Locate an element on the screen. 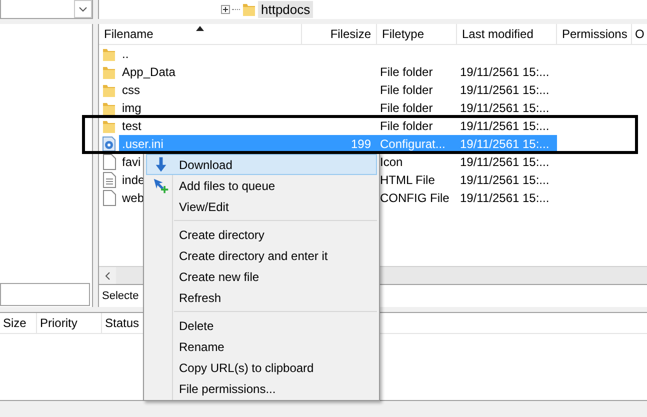 This screenshot has height=417, width=647. file-type: HTML File is located at coordinates (407, 180).